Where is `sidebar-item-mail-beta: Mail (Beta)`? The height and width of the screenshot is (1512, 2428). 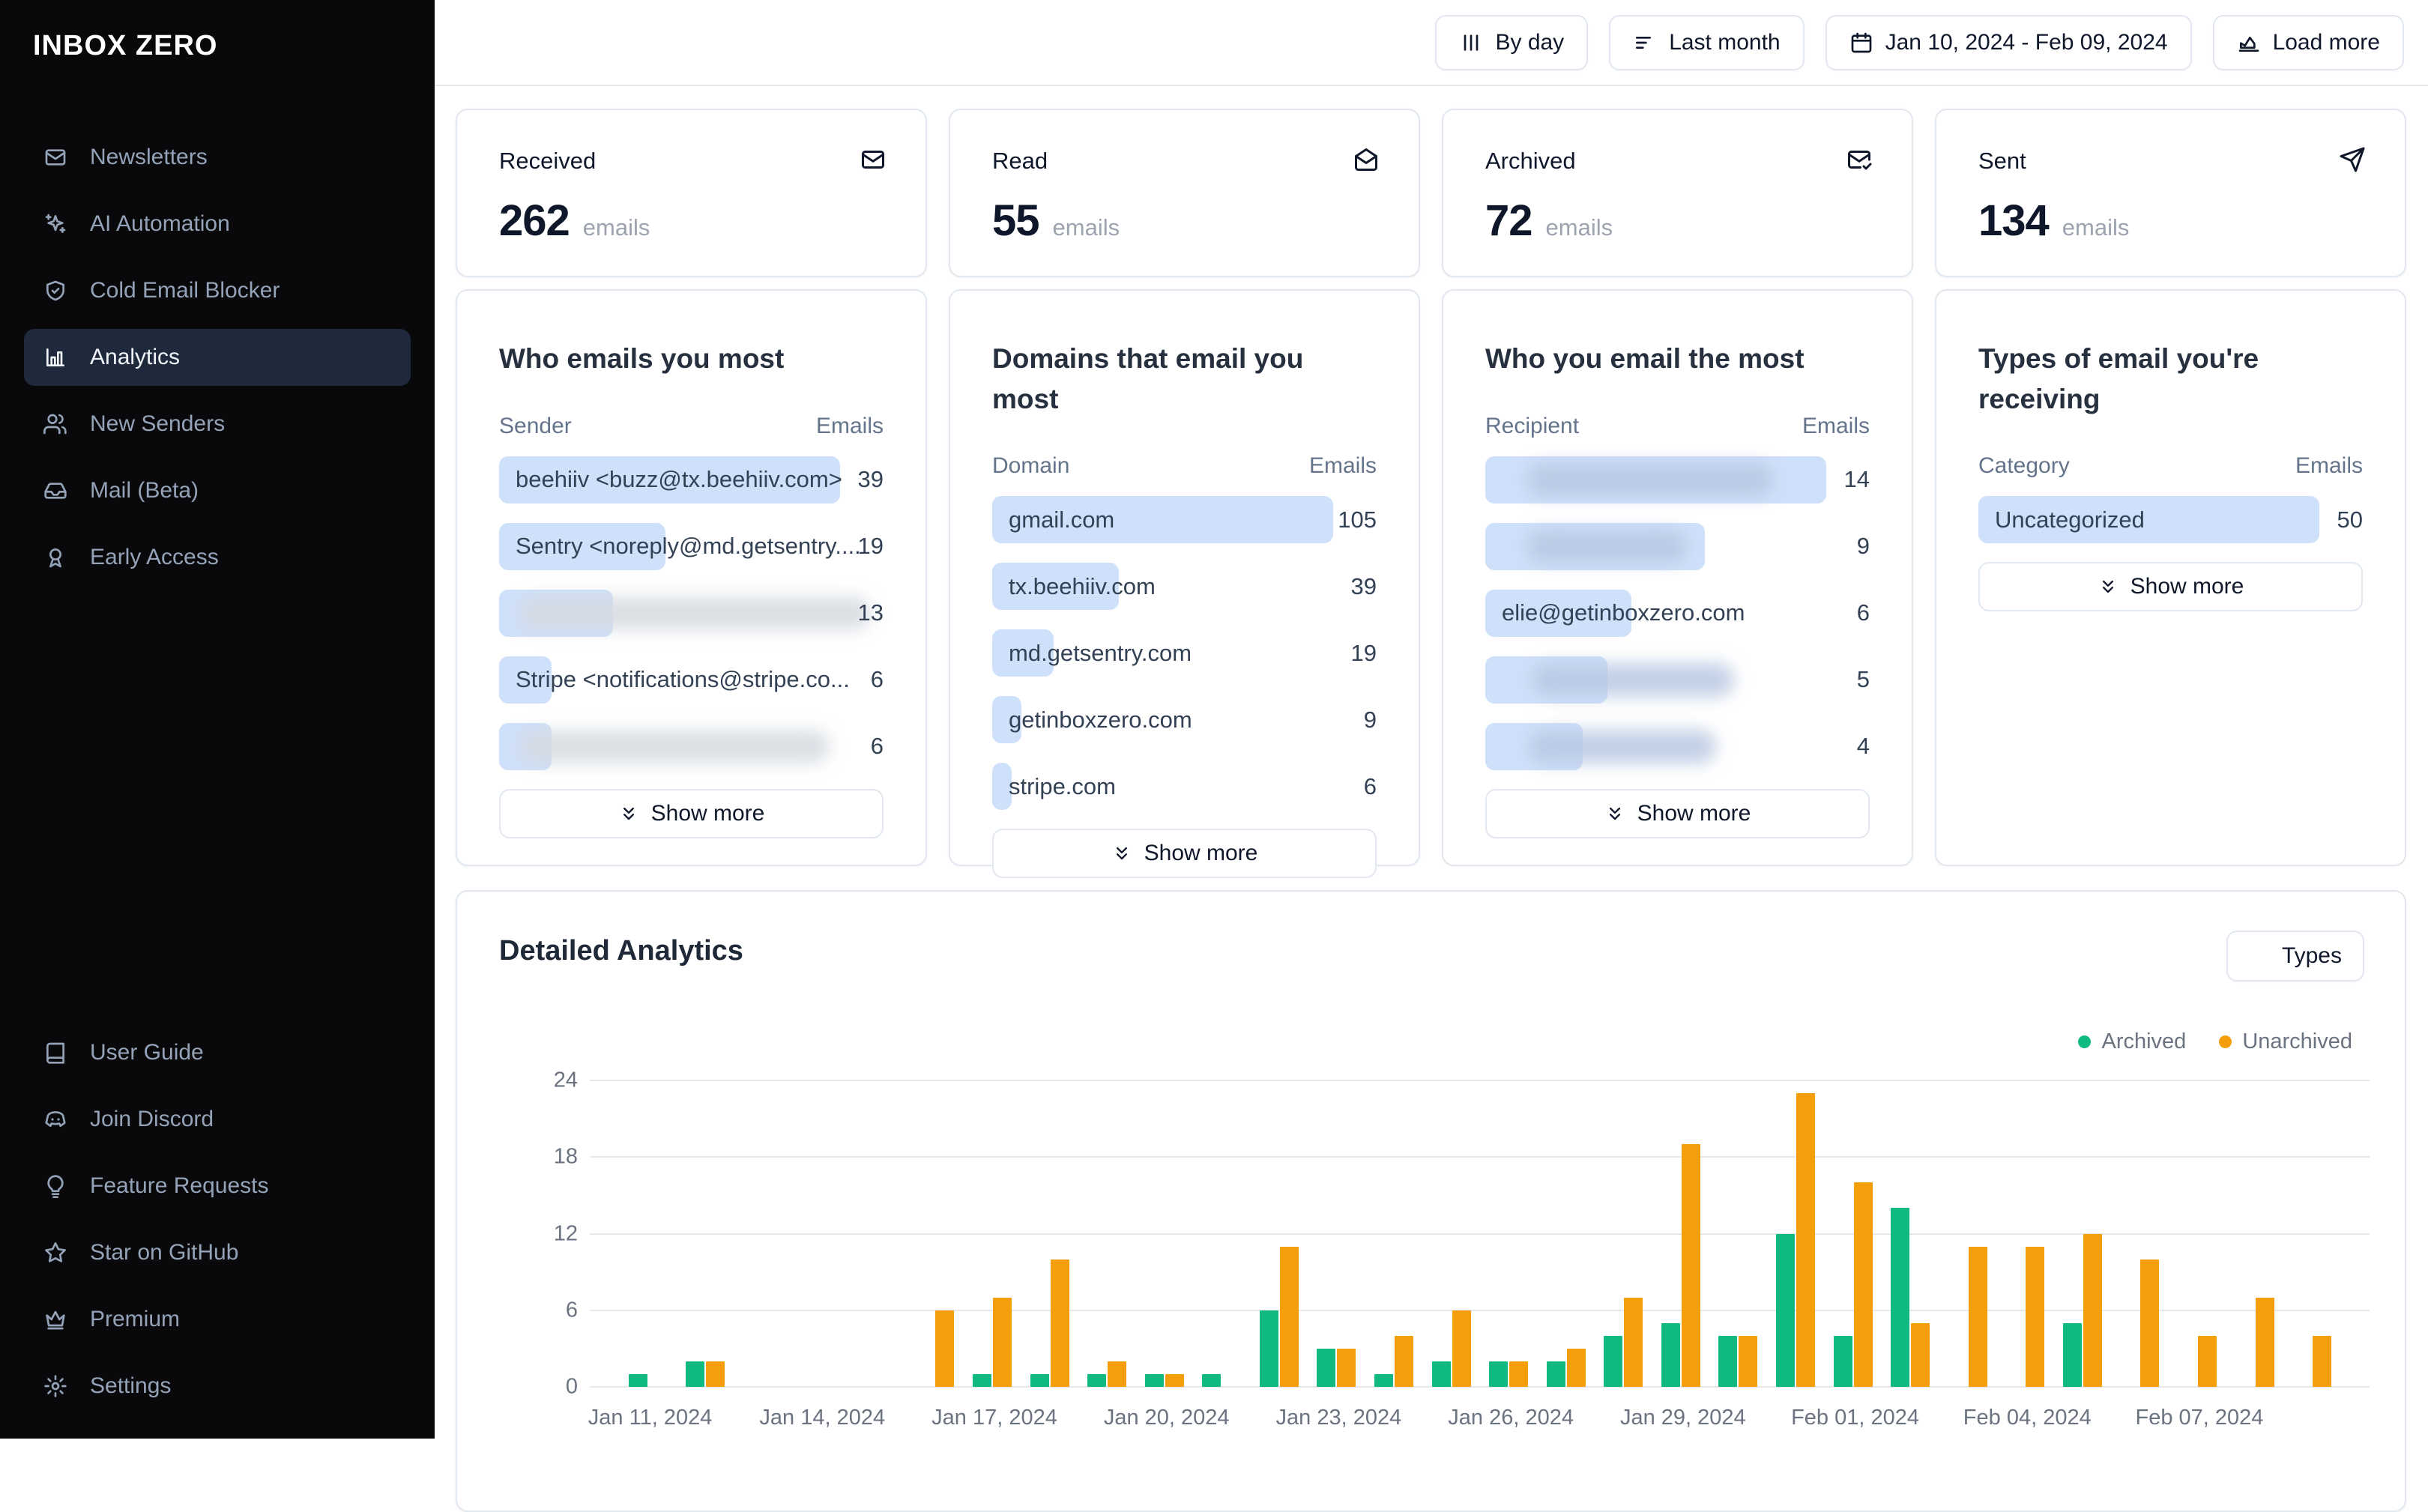
sidebar-item-mail-beta: Mail (Beta) is located at coordinates (217, 490).